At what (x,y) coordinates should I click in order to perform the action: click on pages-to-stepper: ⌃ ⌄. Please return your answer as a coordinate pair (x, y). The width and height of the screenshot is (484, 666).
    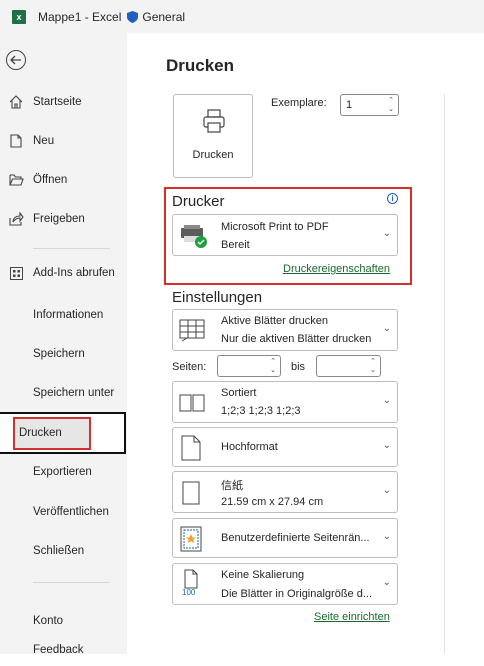
    Looking at the image, I should click on (348, 366).